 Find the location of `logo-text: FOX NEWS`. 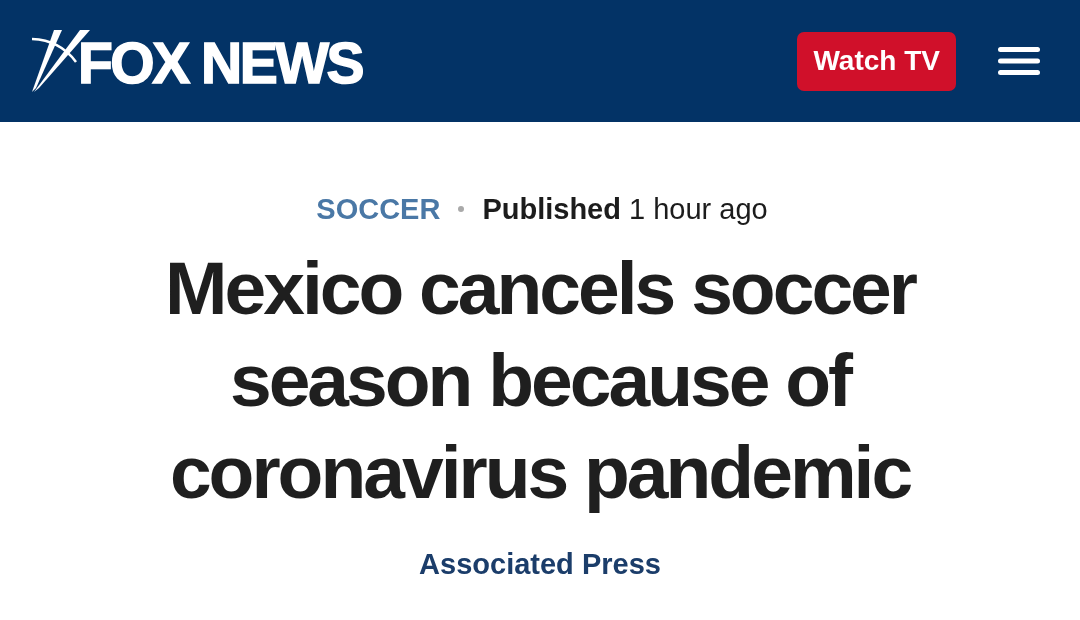

logo-text: FOX NEWS is located at coordinates (220, 63).